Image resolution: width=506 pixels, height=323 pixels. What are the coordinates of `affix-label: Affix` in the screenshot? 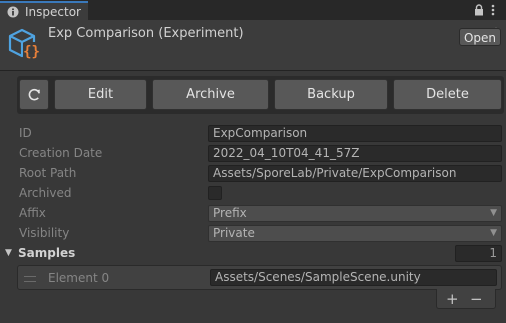 It's located at (32, 213).